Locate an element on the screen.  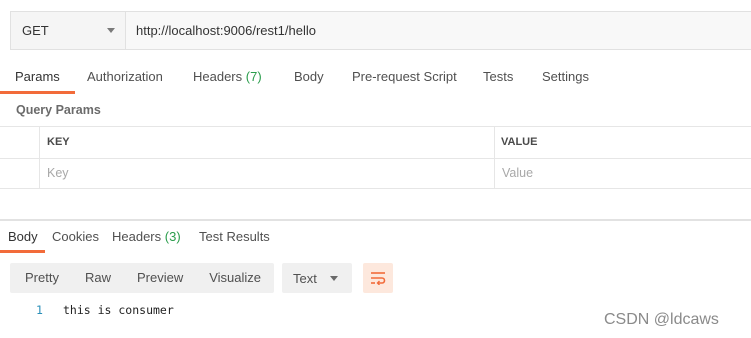
tab-test-results-label: Test Results is located at coordinates (234, 236).